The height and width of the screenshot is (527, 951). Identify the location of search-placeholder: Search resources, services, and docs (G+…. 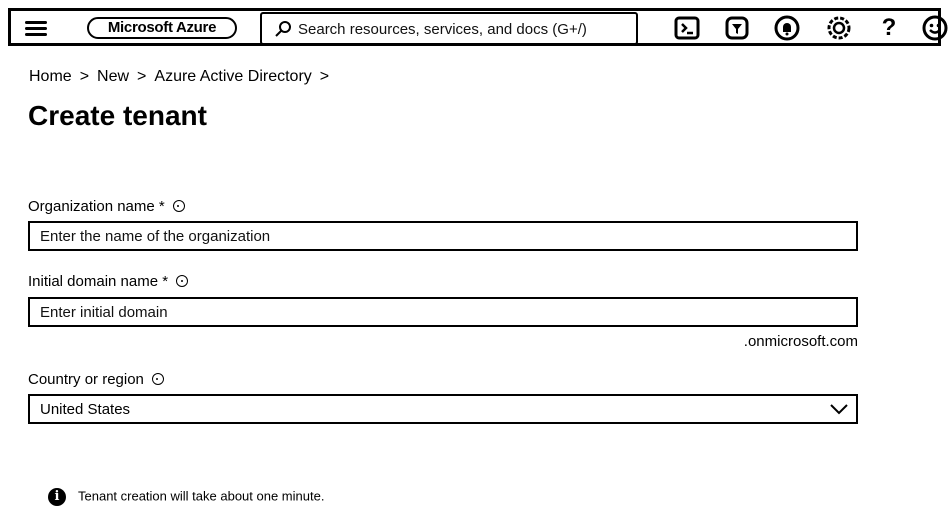
(442, 29).